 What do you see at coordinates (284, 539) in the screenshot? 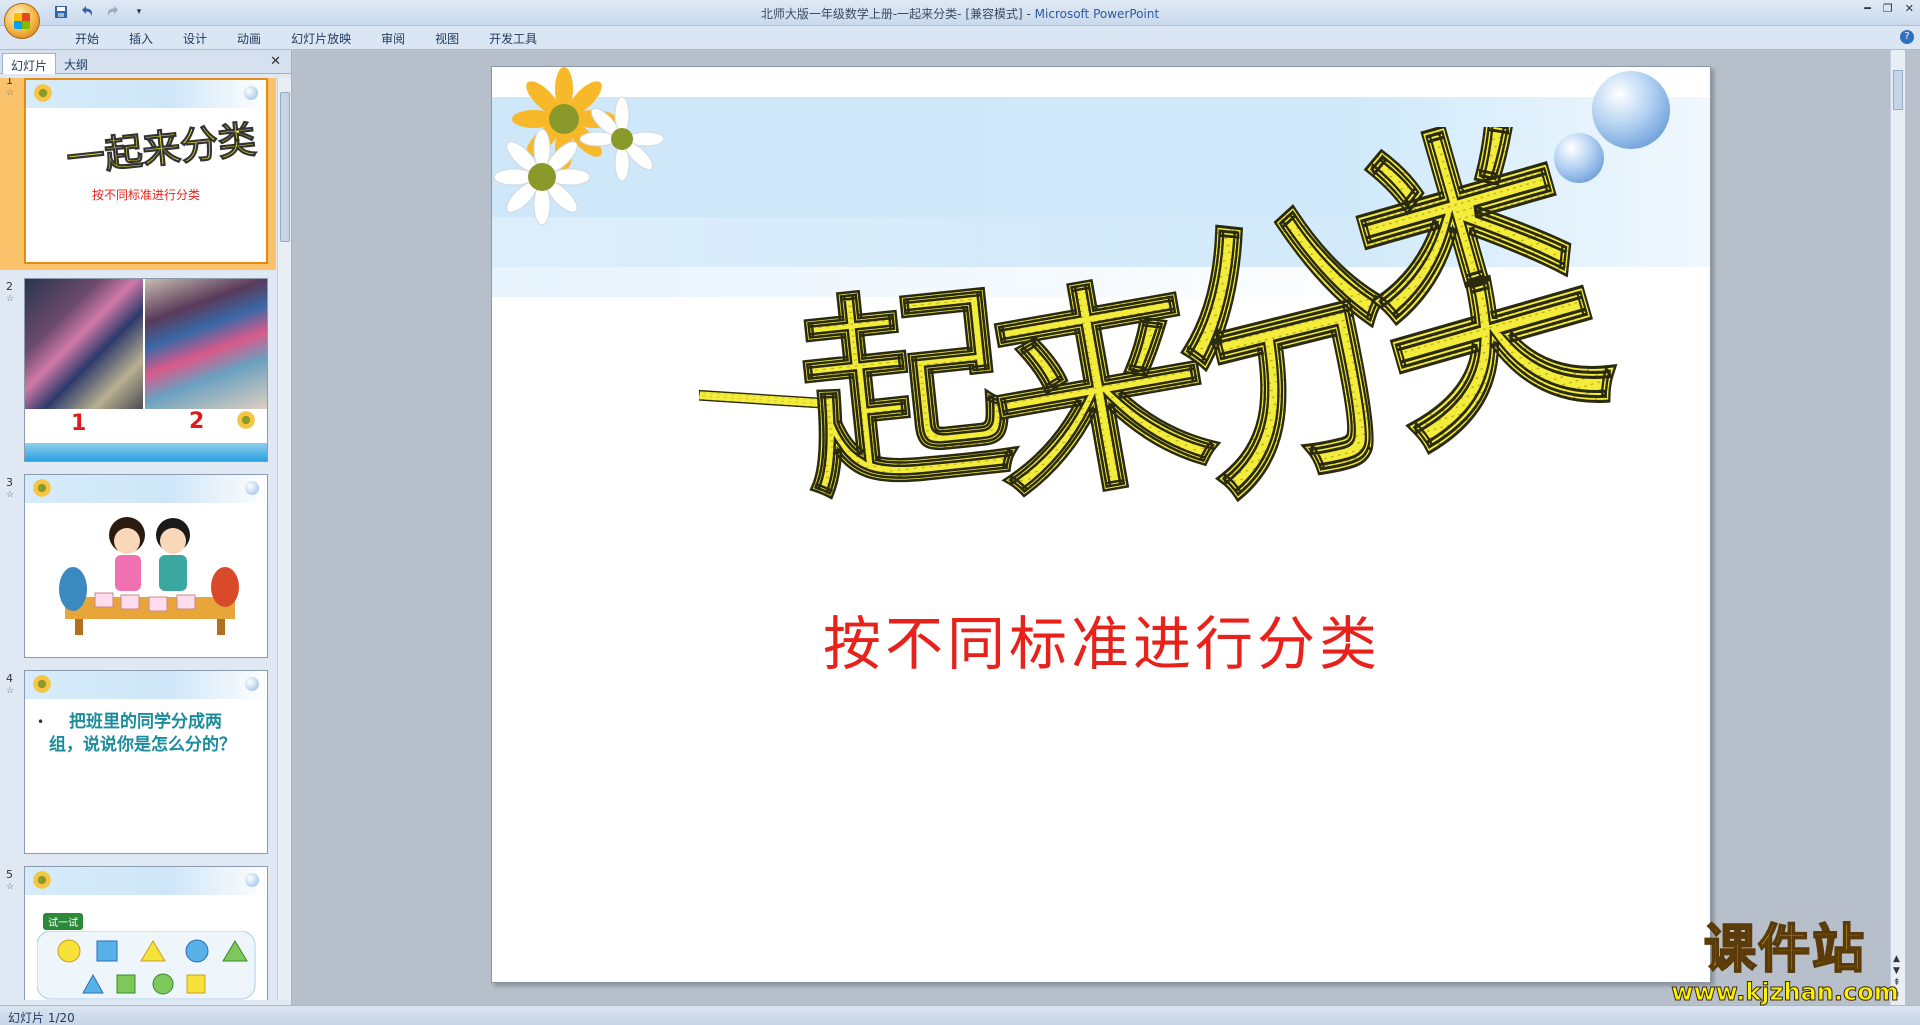
I see `thumbnails-scrollbar` at bounding box center [284, 539].